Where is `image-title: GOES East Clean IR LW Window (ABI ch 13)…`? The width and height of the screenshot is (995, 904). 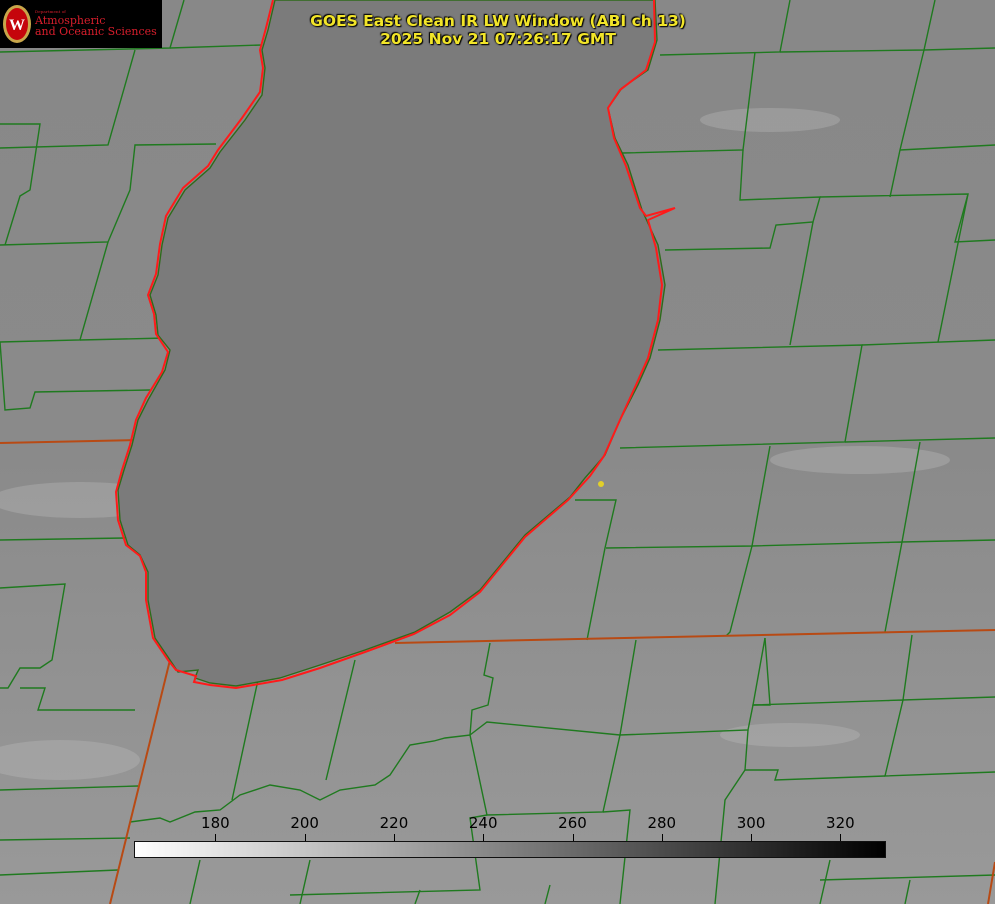
image-title: GOES East Clean IR LW Window (ABI ch 13)… is located at coordinates (498, 30).